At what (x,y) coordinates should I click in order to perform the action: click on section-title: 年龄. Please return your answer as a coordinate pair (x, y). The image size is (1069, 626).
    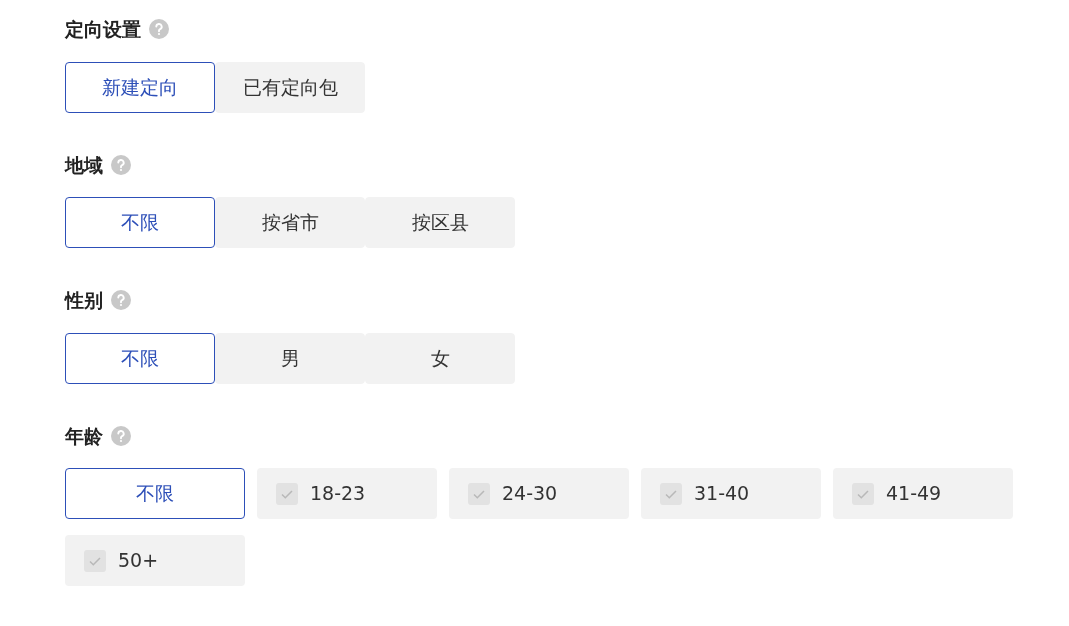
    Looking at the image, I should click on (84, 436).